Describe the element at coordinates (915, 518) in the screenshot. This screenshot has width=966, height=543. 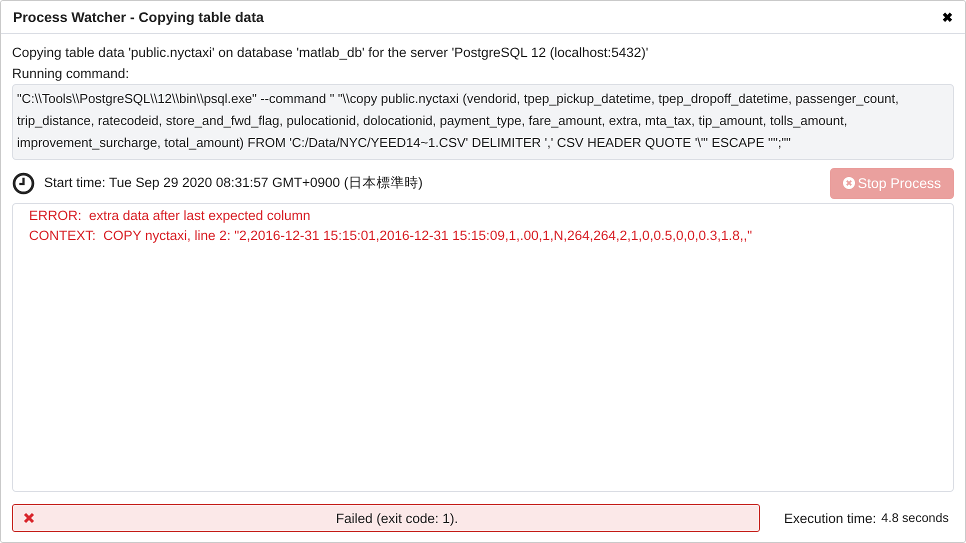
I see `execution-time-value: 4.8 seconds` at that location.